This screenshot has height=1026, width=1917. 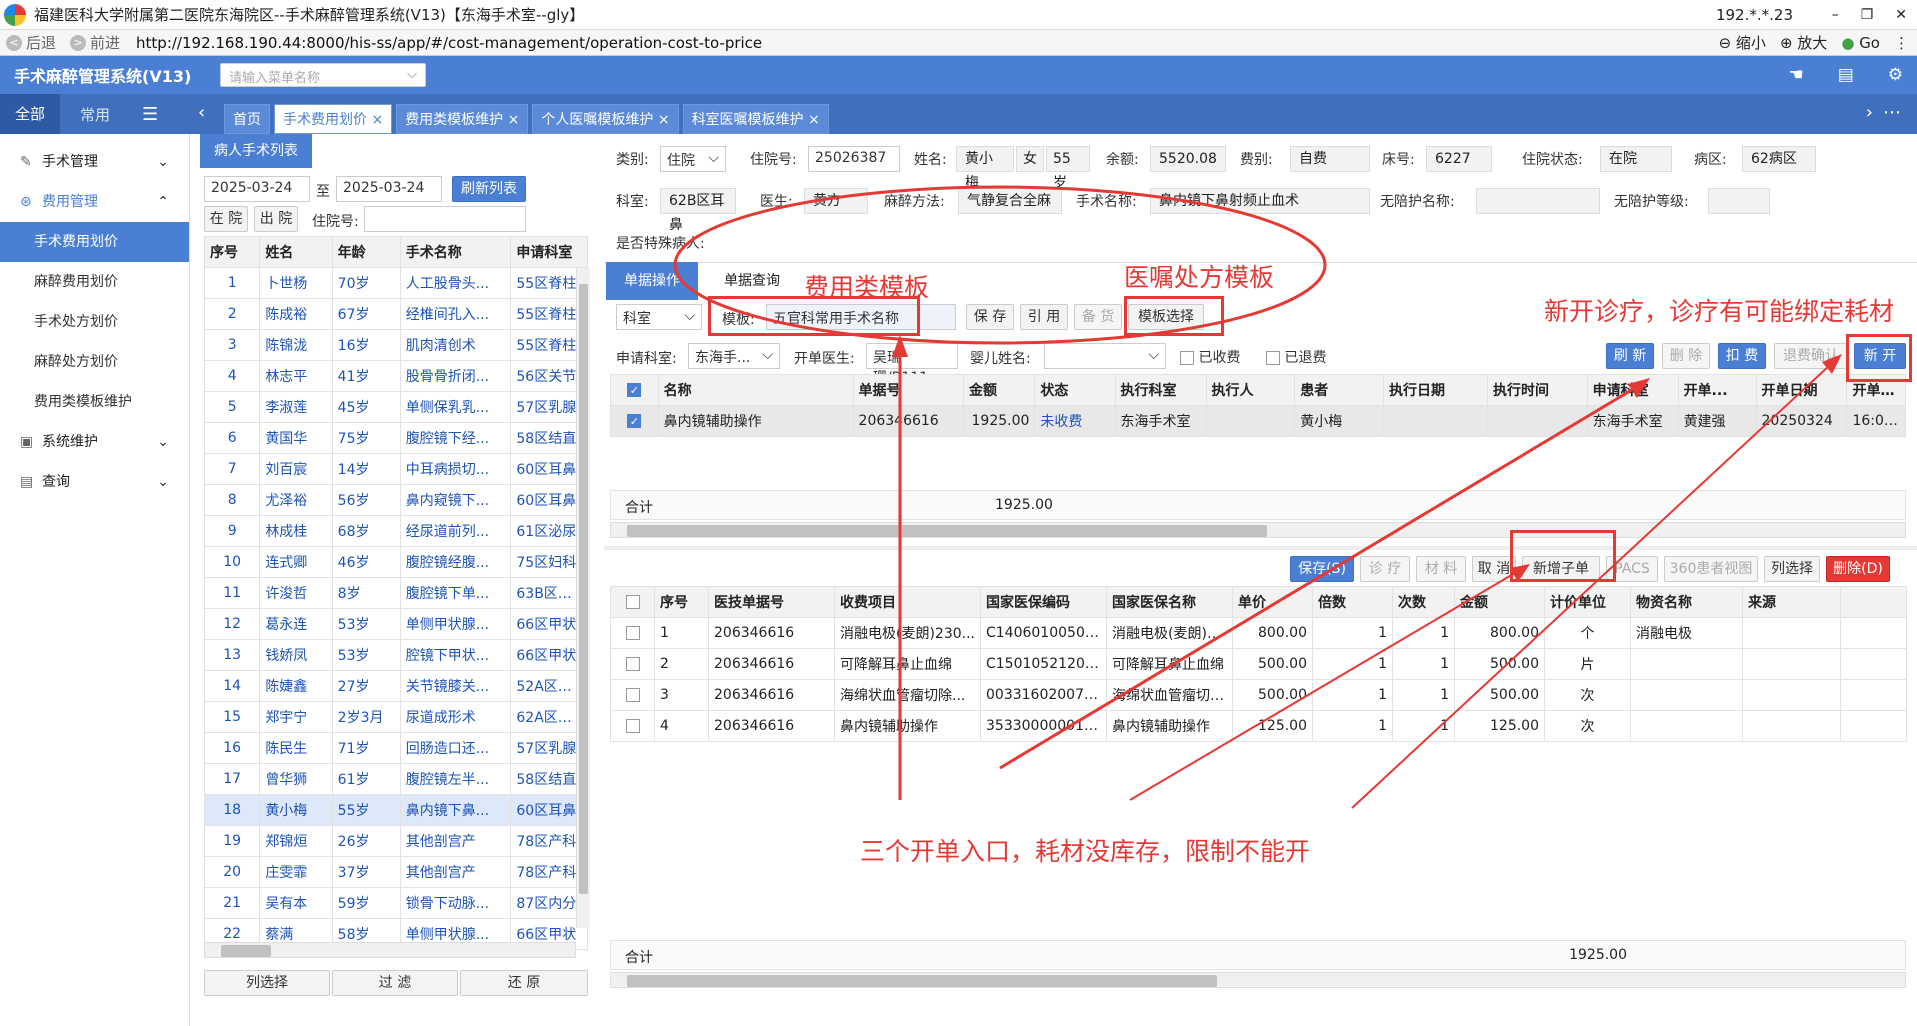 I want to click on annotation-box-template-select, so click(x=1174, y=316).